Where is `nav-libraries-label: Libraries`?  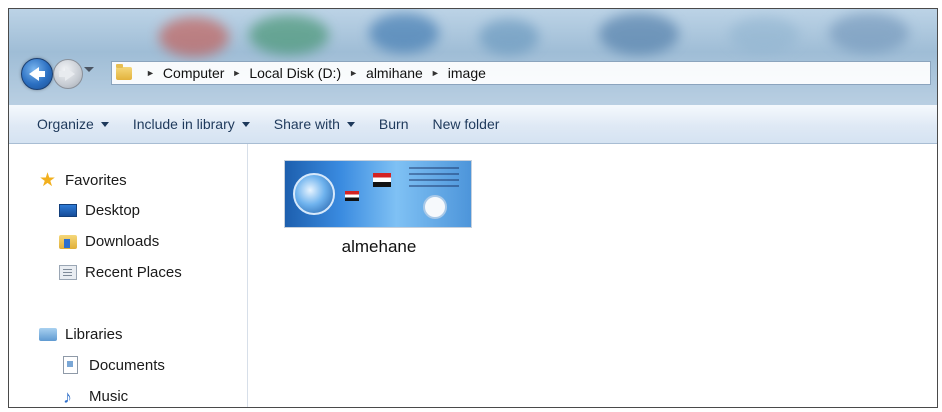 nav-libraries-label: Libraries is located at coordinates (94, 334).